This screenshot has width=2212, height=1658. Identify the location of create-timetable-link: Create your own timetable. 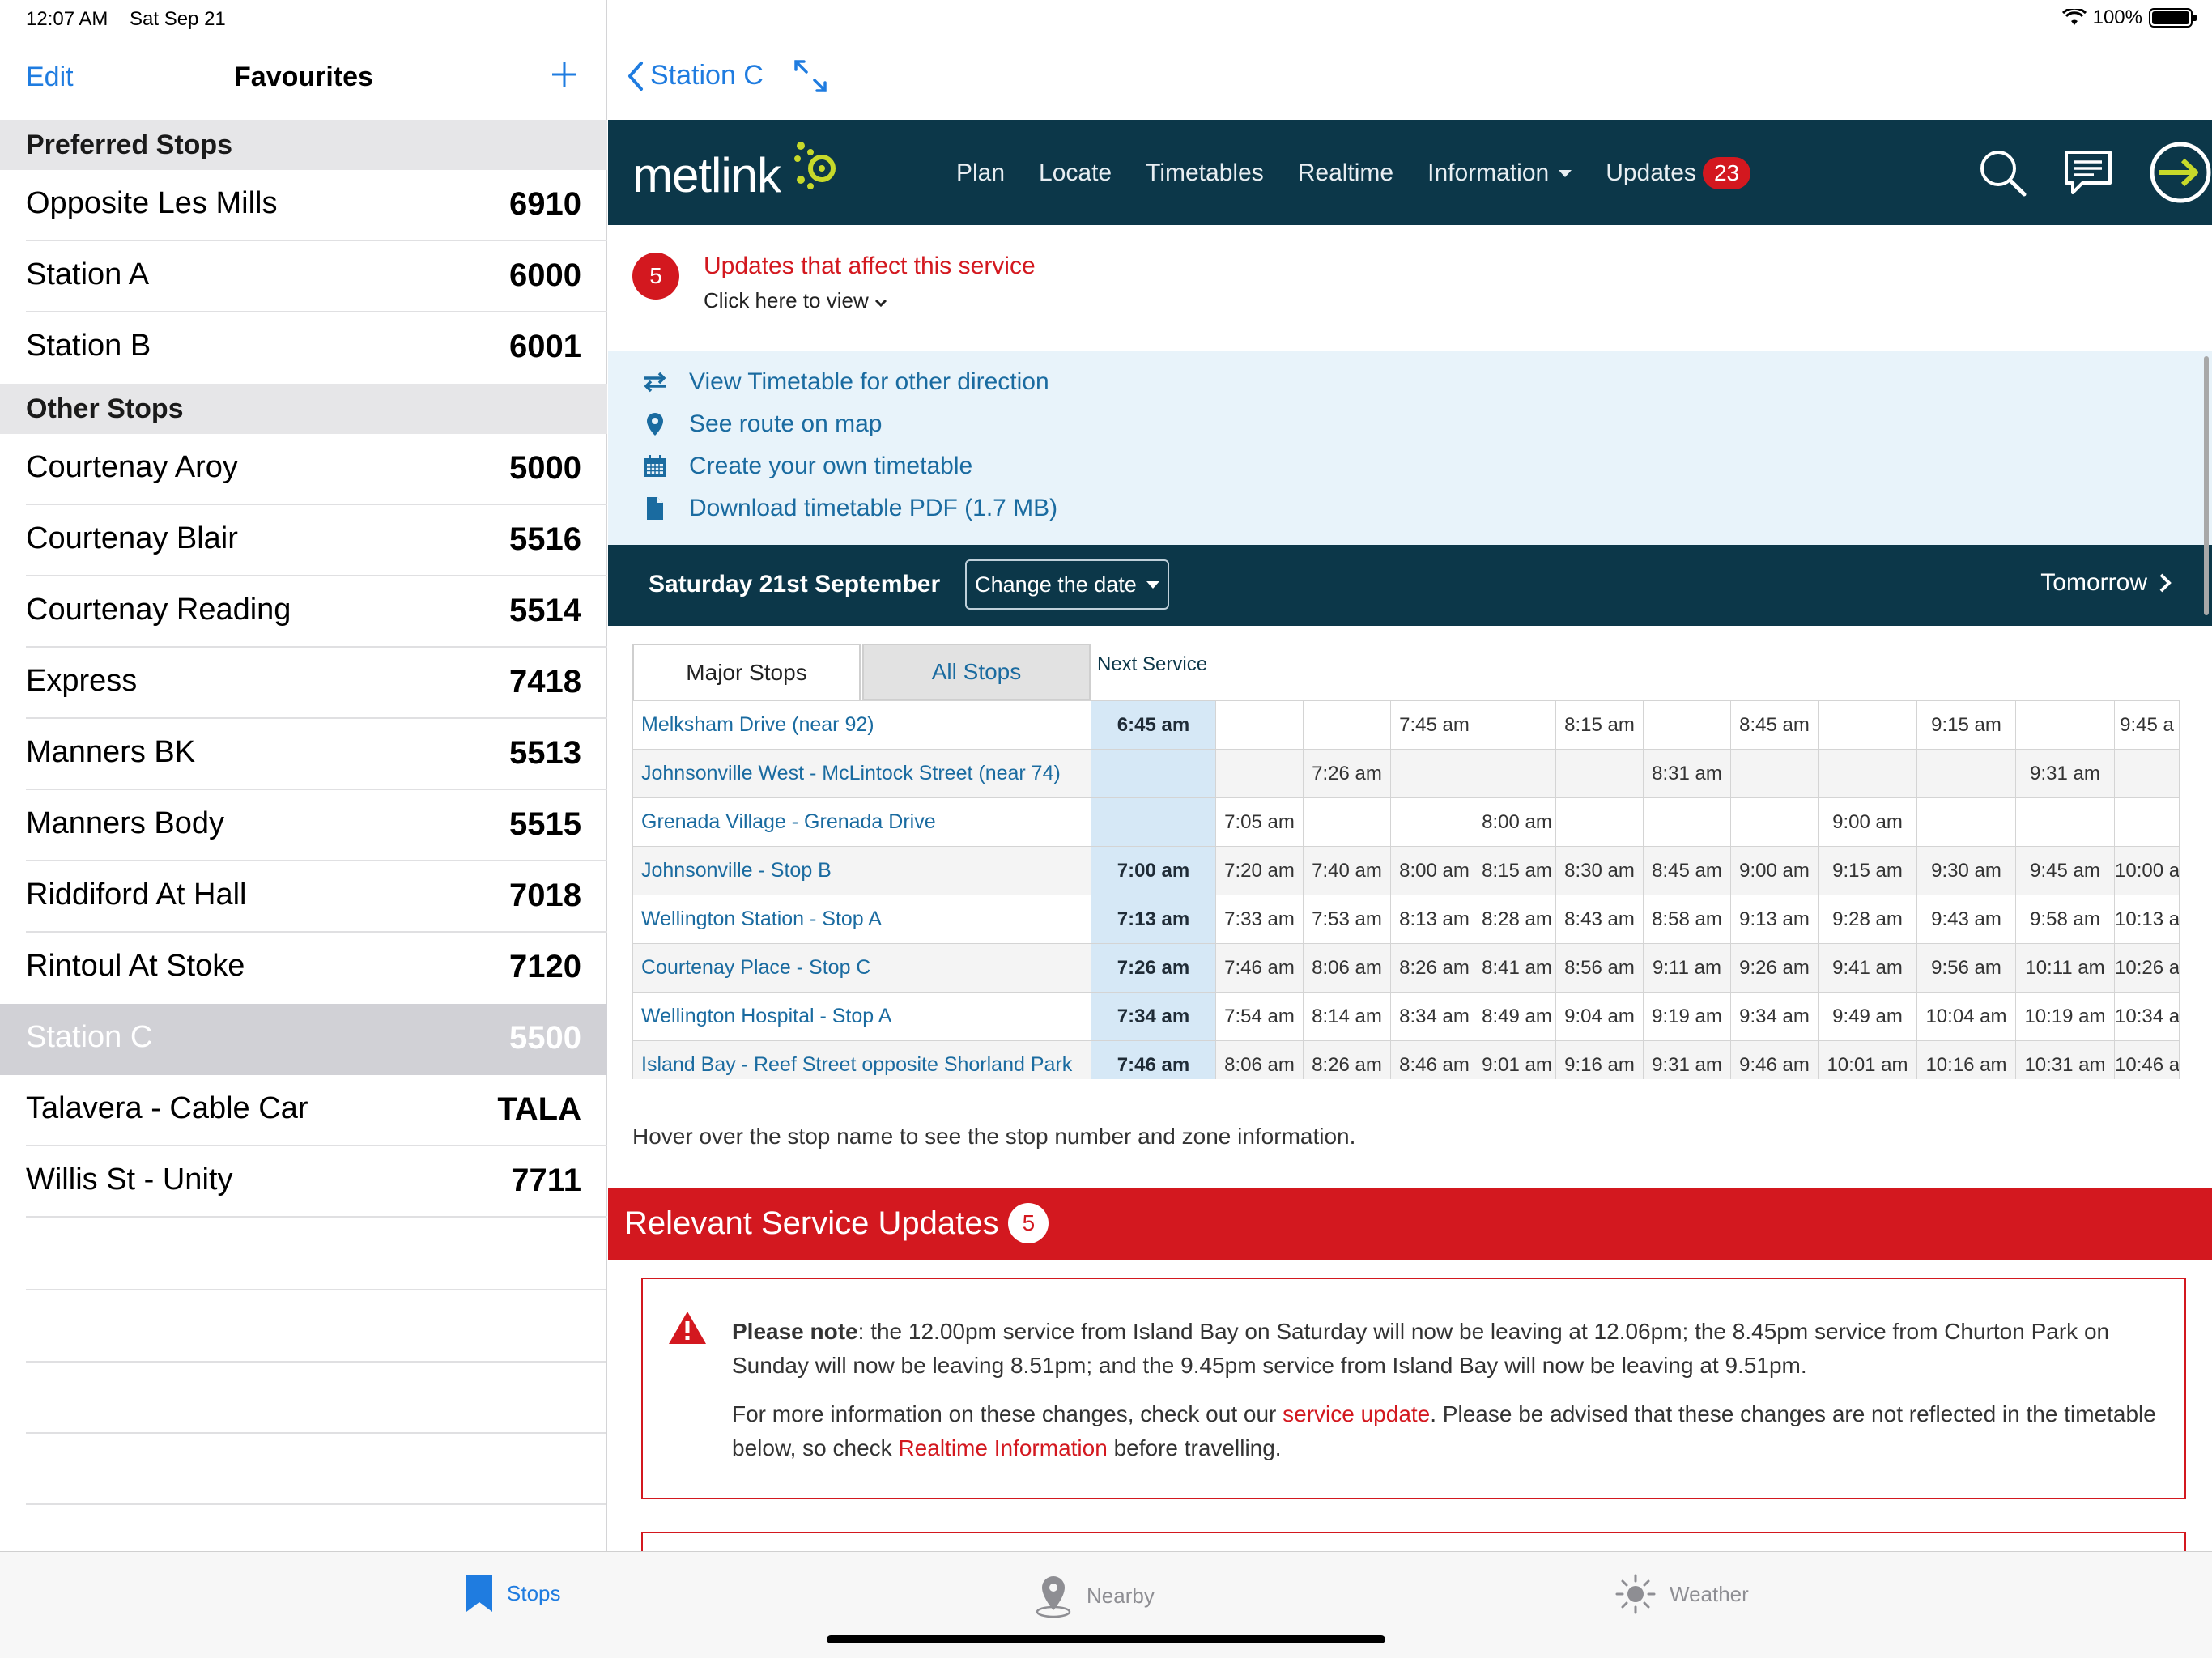
(806, 466).